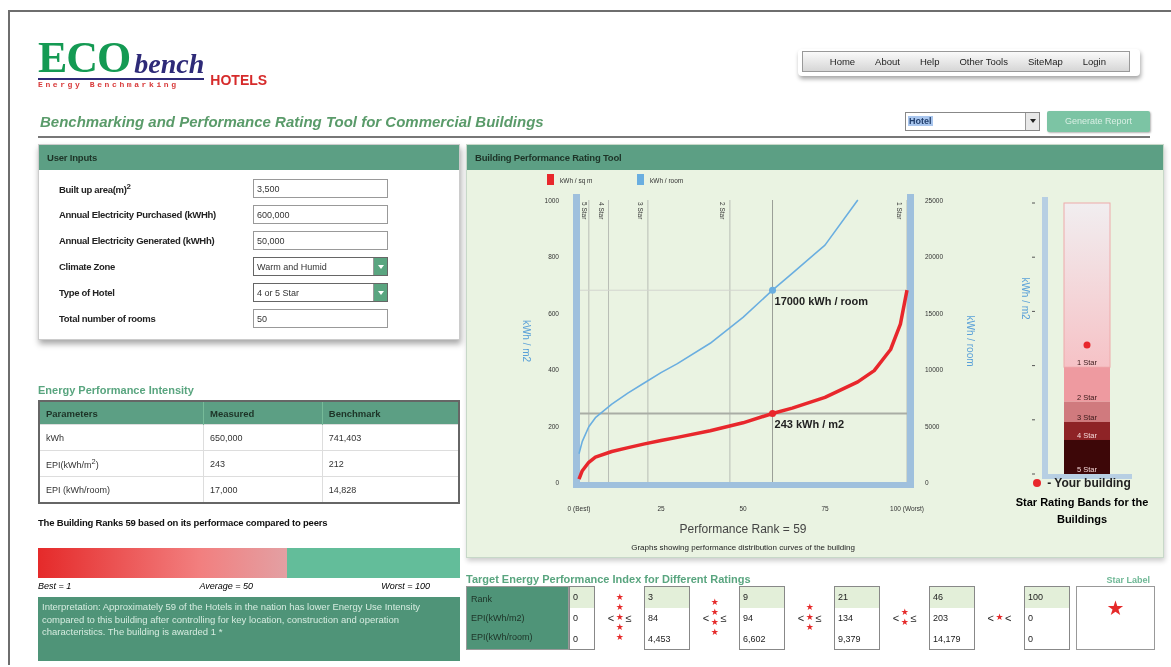  What do you see at coordinates (390, 463) in the screenshot?
I see `table-cell: 212` at bounding box center [390, 463].